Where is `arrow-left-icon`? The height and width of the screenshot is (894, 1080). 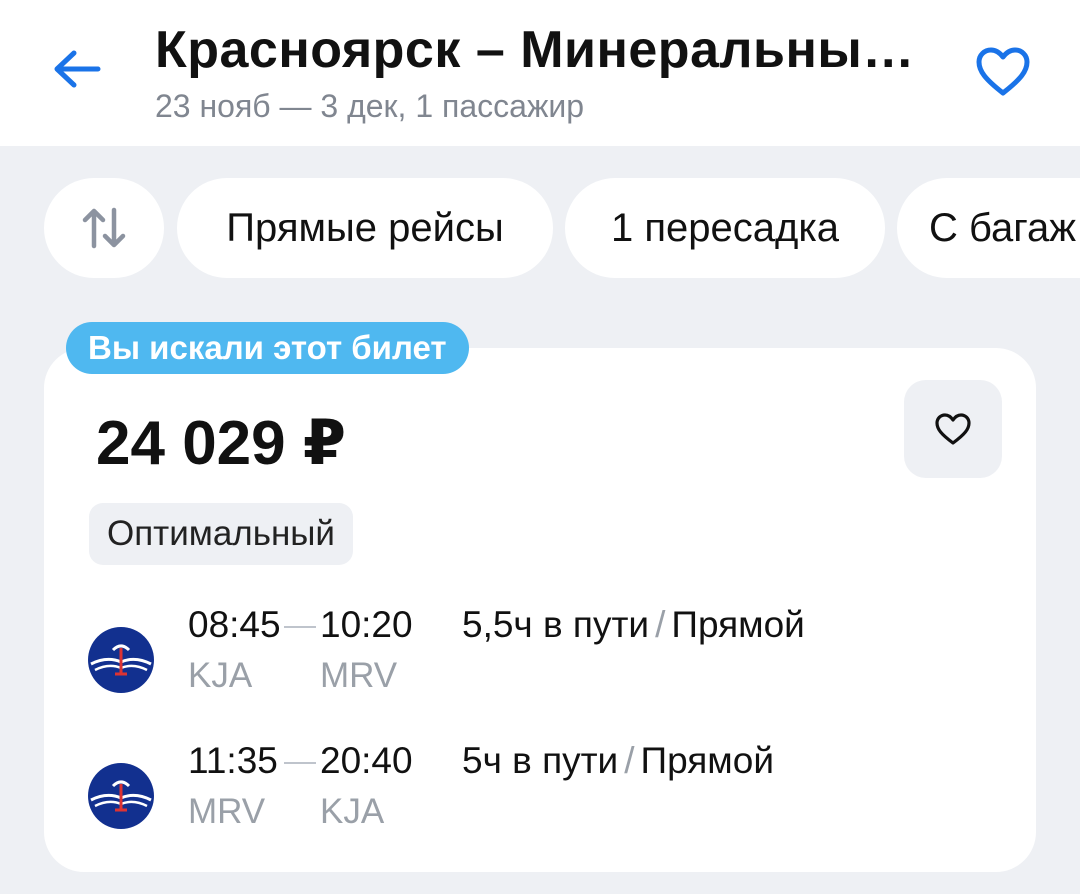
arrow-left-icon is located at coordinates (77, 69).